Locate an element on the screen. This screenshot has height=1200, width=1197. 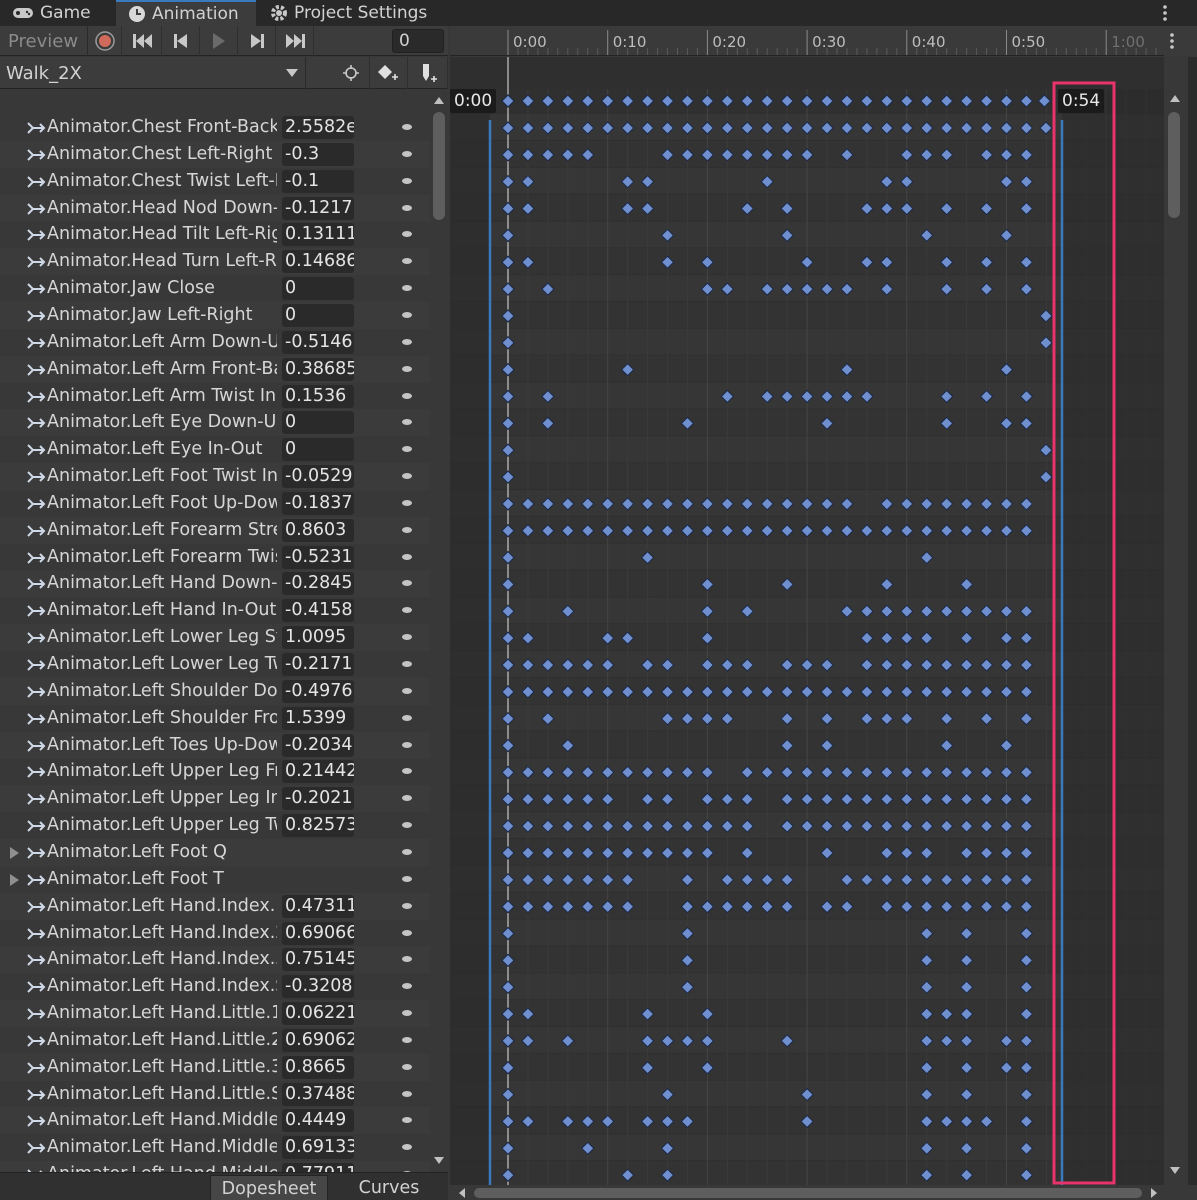
property-value-field: -0.5231 is located at coordinates (318, 557).